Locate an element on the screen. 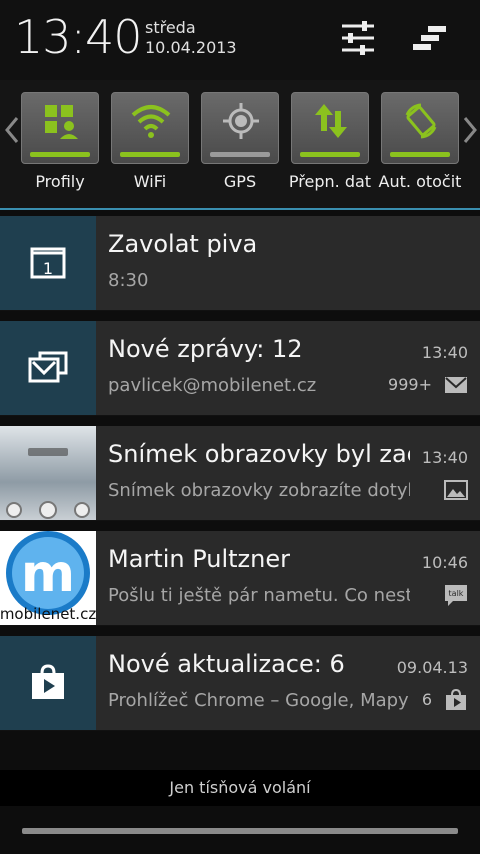 Image resolution: width=480 pixels, height=854 pixels. chevron-right-icon is located at coordinates (470, 130).